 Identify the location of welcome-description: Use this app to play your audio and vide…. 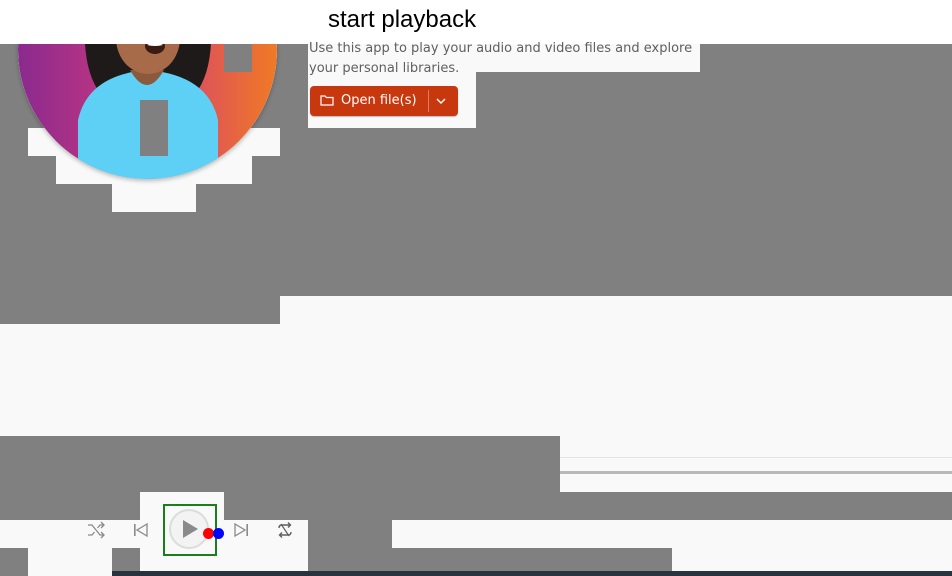
(501, 58).